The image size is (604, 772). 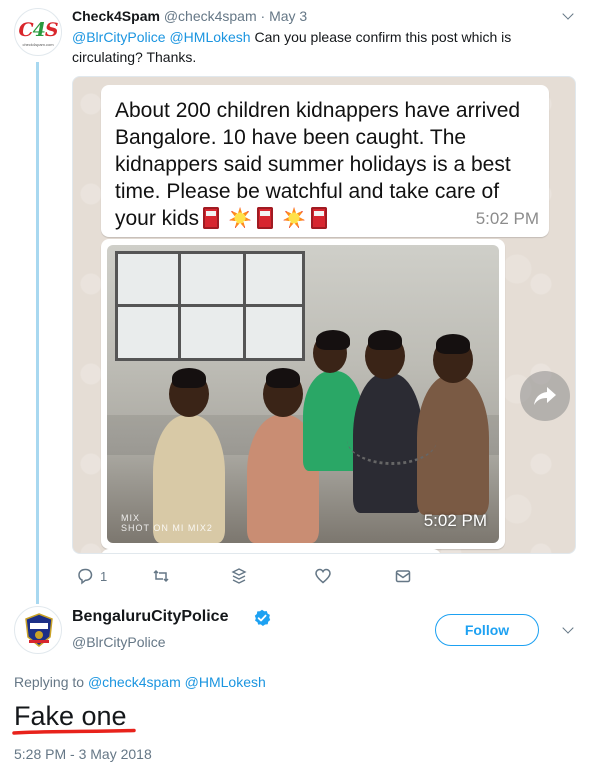 I want to click on police-badge-icon, so click(x=39, y=630).